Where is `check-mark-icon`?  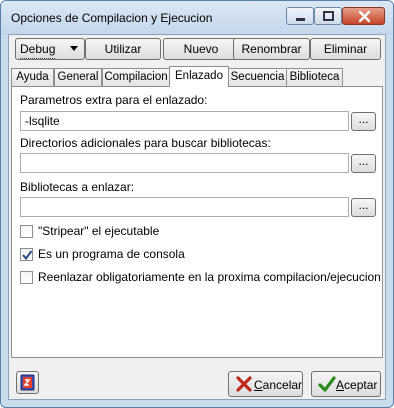
check-mark-icon is located at coordinates (27, 255).